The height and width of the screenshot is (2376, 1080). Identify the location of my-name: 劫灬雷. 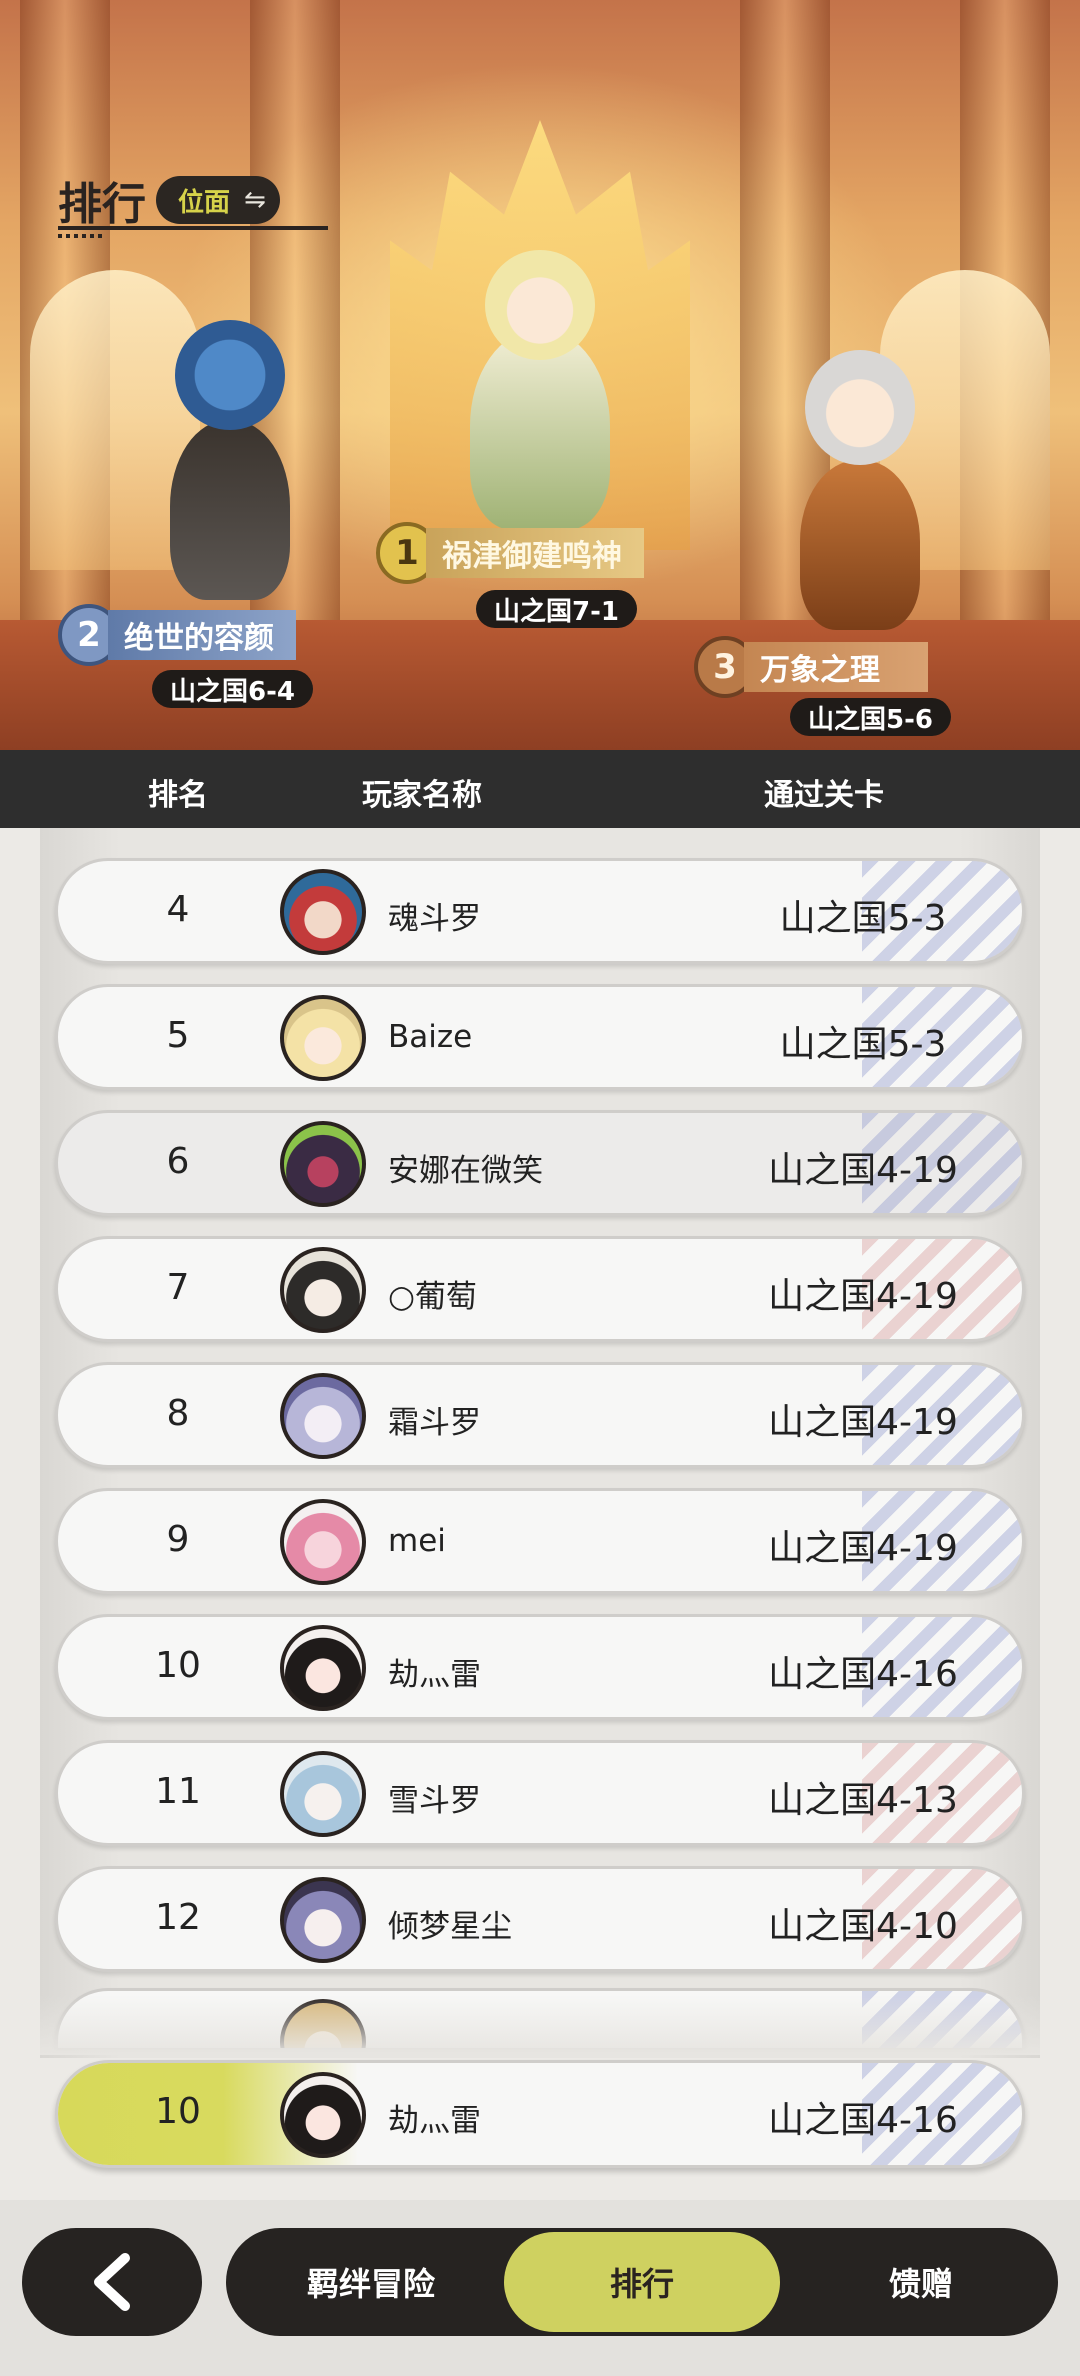
(434, 2121).